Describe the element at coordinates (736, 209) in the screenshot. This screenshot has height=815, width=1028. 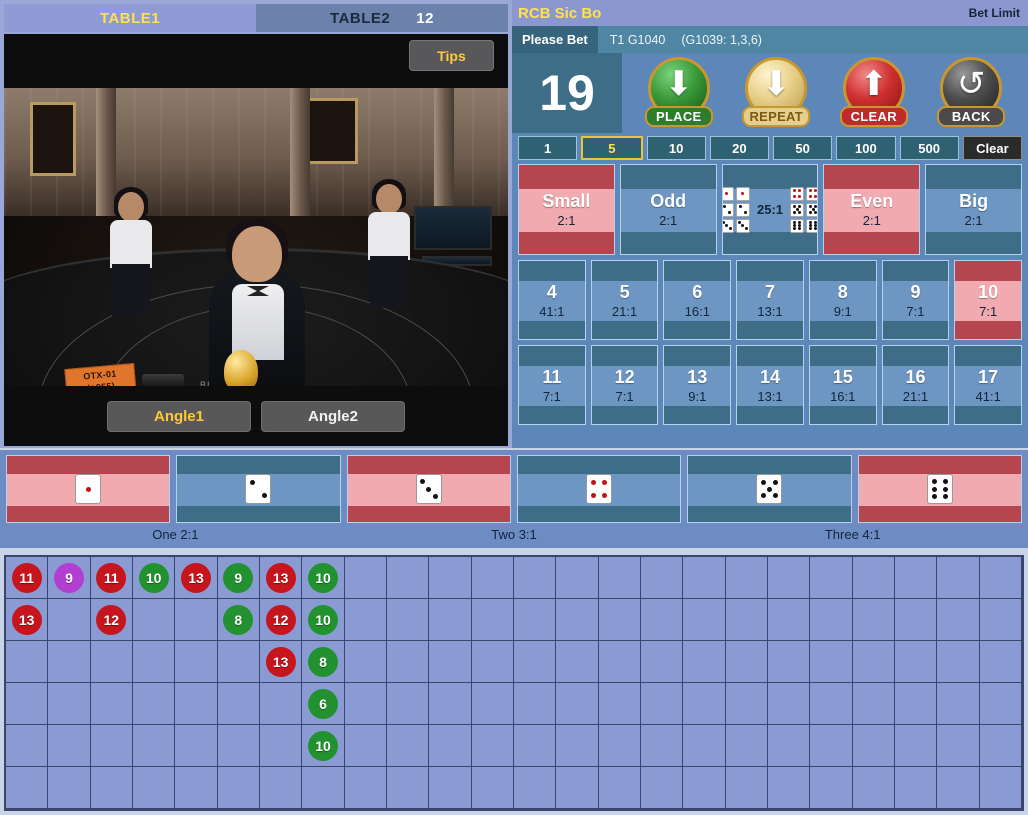
I see `triple-dice-left` at that location.